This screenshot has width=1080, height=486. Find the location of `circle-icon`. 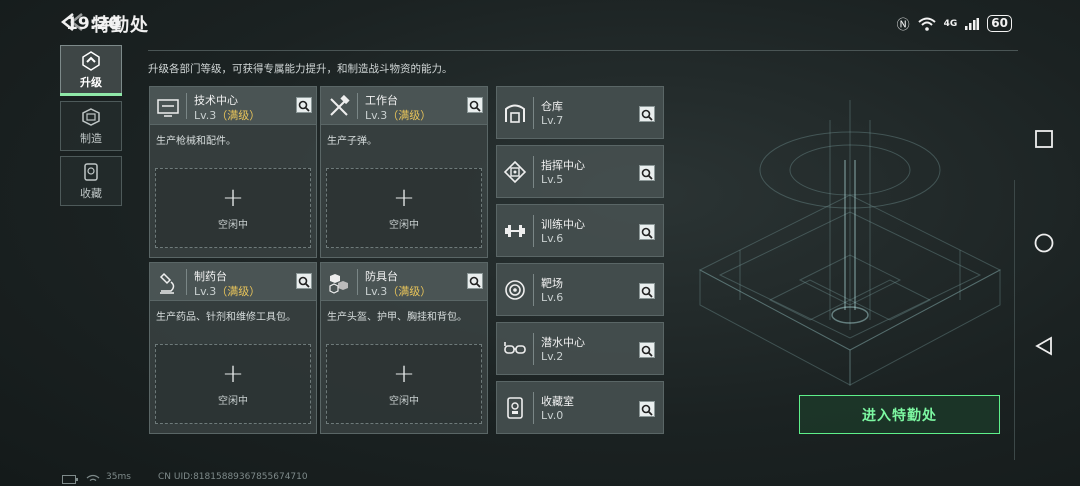

circle-icon is located at coordinates (1044, 243).